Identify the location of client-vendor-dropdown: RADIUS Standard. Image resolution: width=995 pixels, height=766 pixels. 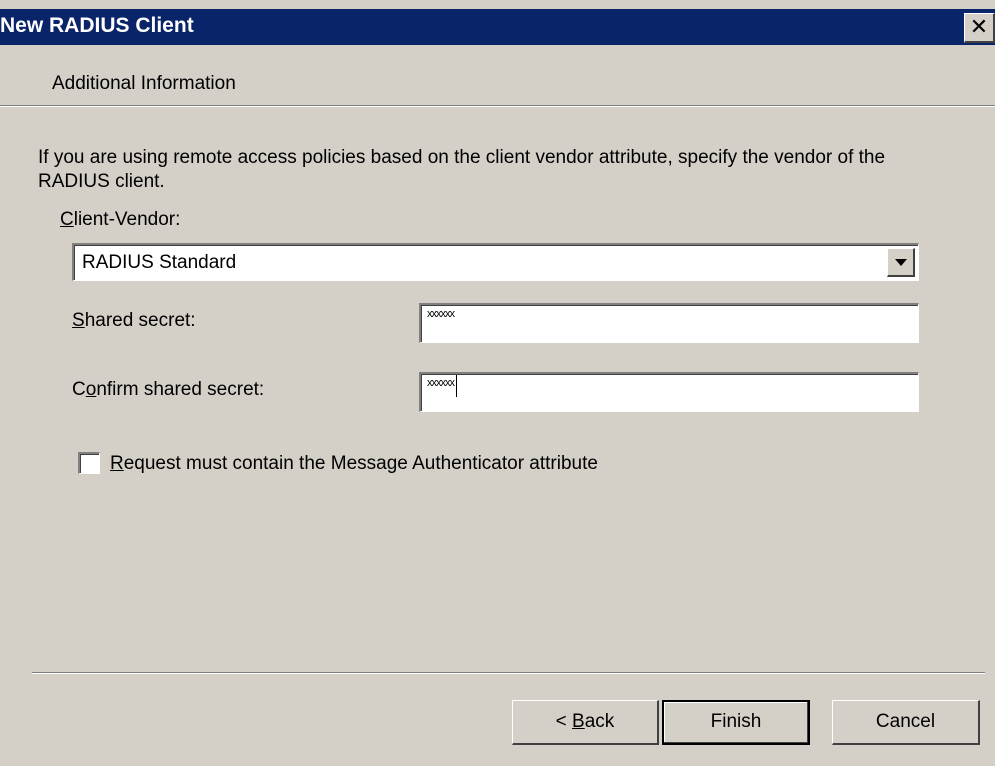
(495, 262).